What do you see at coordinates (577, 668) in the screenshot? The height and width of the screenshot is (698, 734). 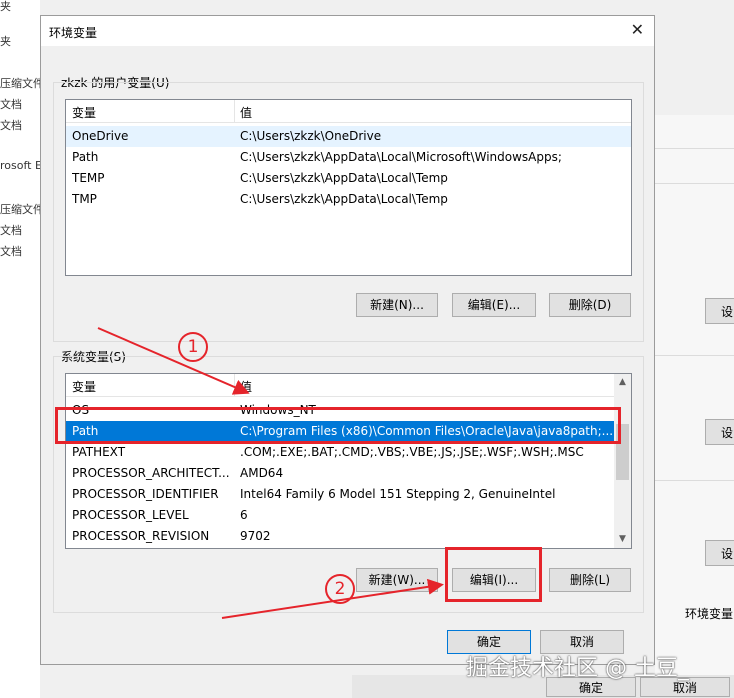 I see `watermark: 掘金技术社区 @ 土豆_` at bounding box center [577, 668].